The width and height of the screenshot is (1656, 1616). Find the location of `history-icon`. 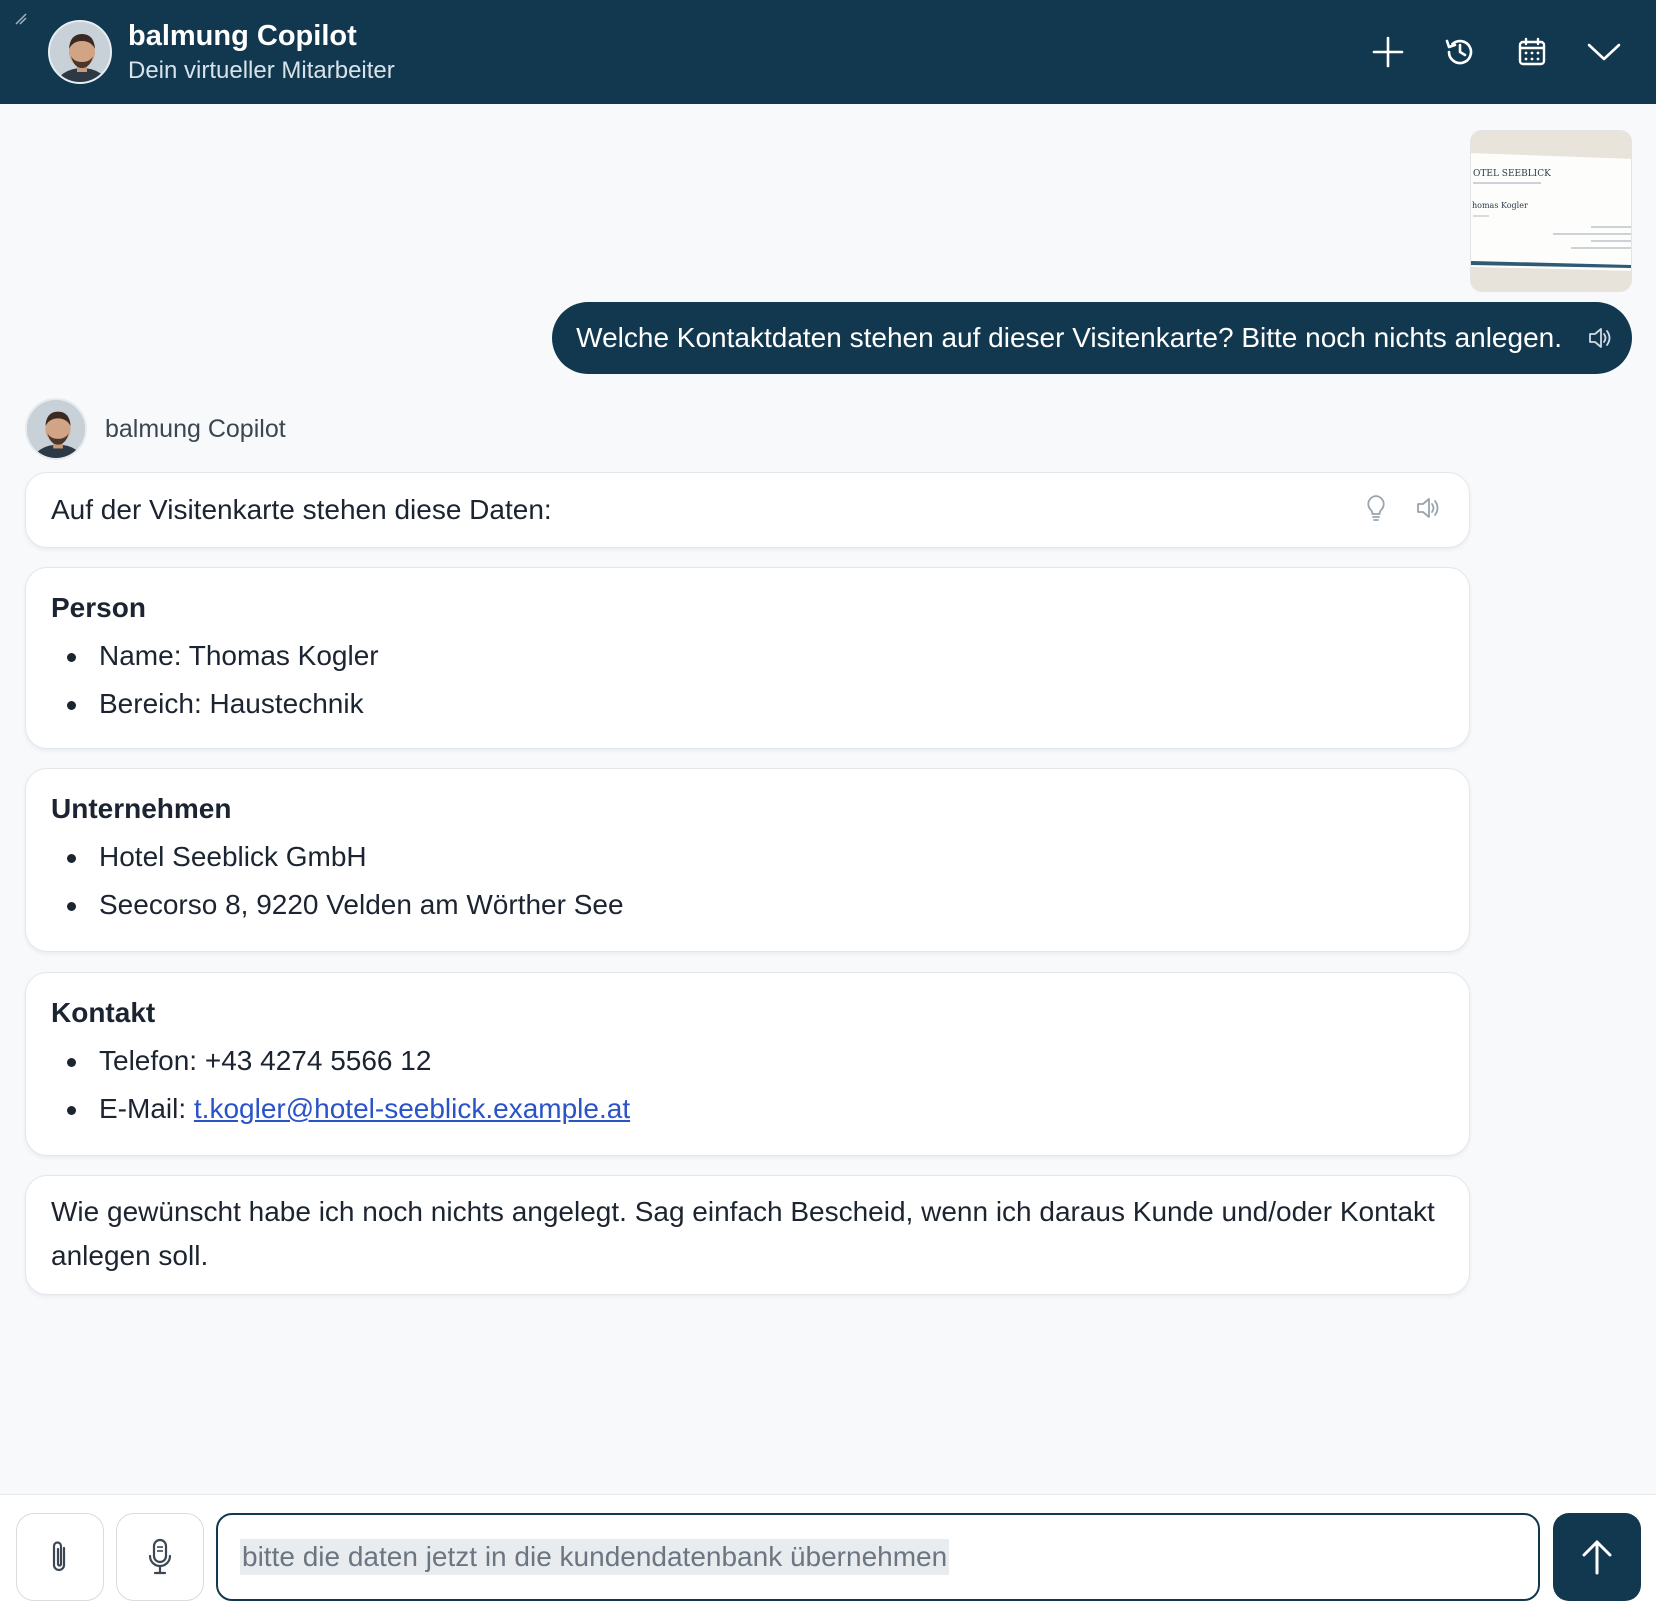

history-icon is located at coordinates (1459, 52).